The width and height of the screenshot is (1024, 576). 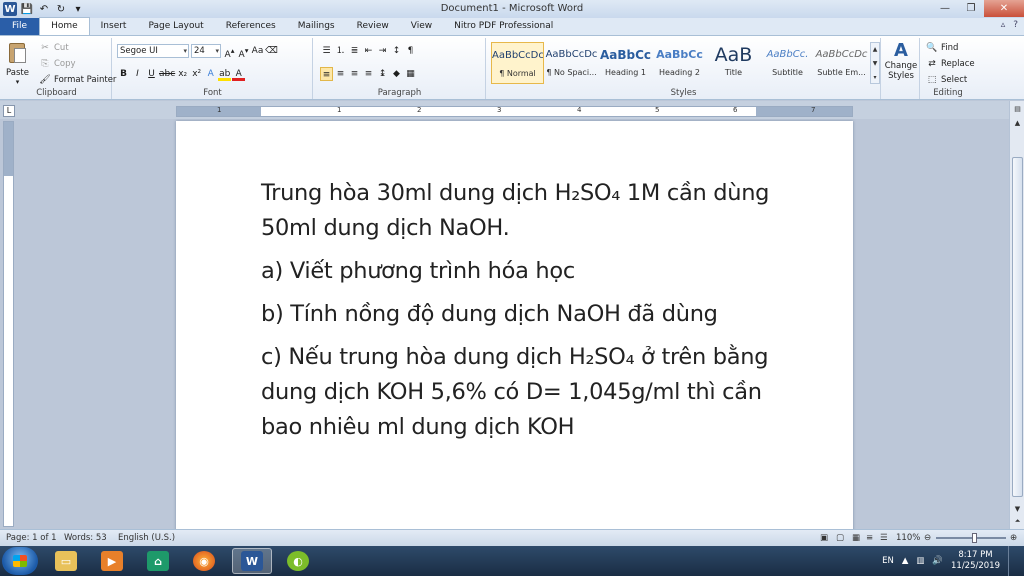 What do you see at coordinates (271, 51) in the screenshot?
I see `clear-formatting-icon: ⌫` at bounding box center [271, 51].